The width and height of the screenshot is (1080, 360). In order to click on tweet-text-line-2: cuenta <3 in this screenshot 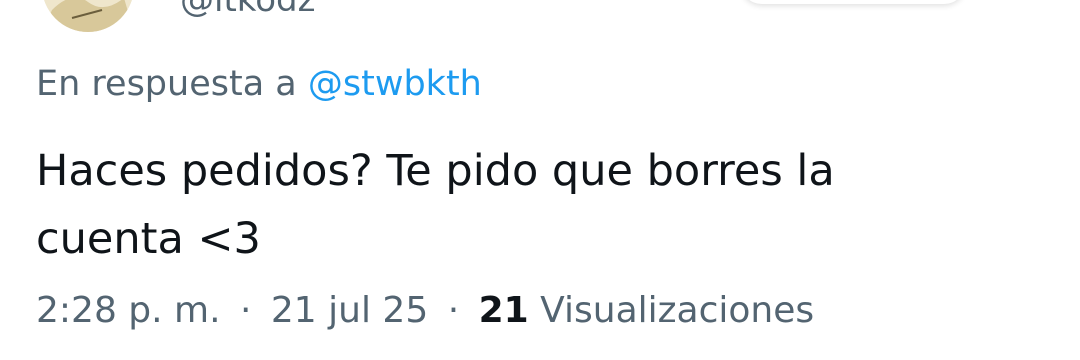, I will do `click(148, 239)`.